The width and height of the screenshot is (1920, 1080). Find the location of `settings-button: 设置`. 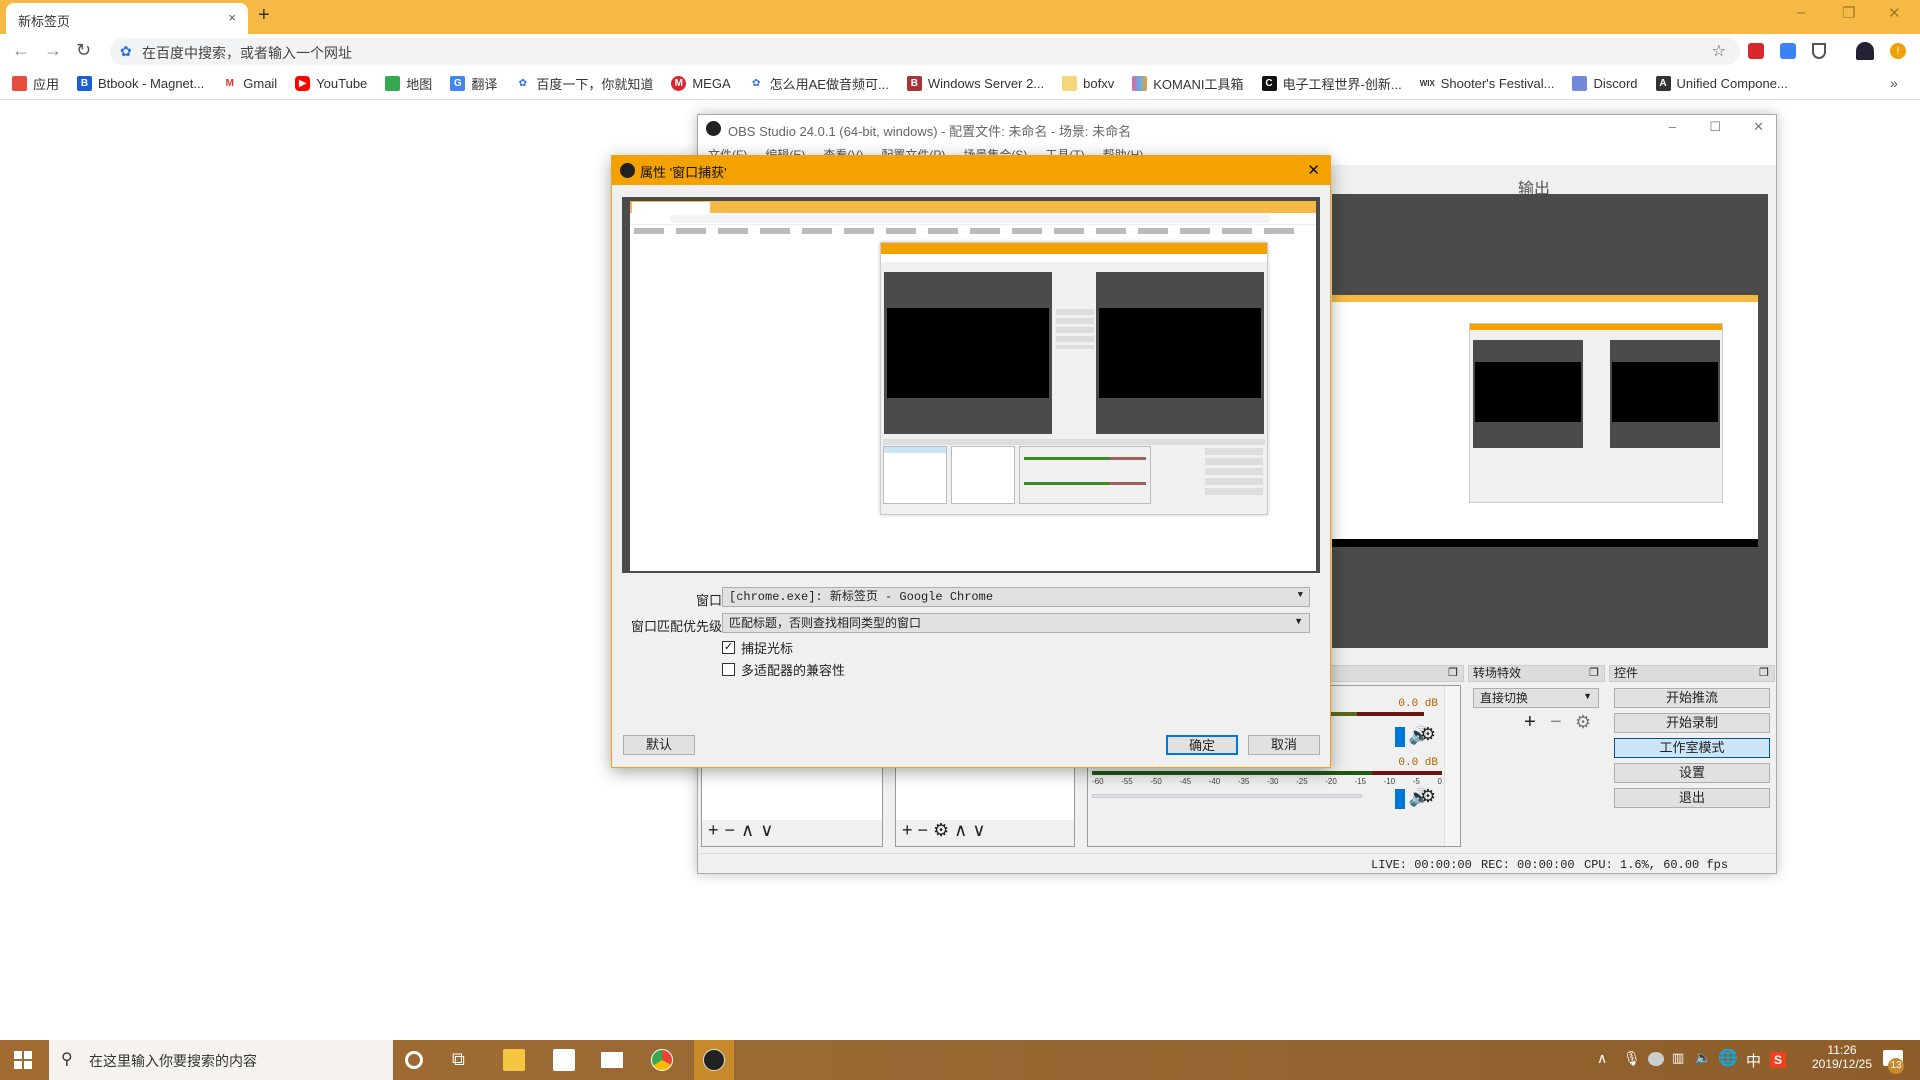

settings-button: 设置 is located at coordinates (1692, 773).